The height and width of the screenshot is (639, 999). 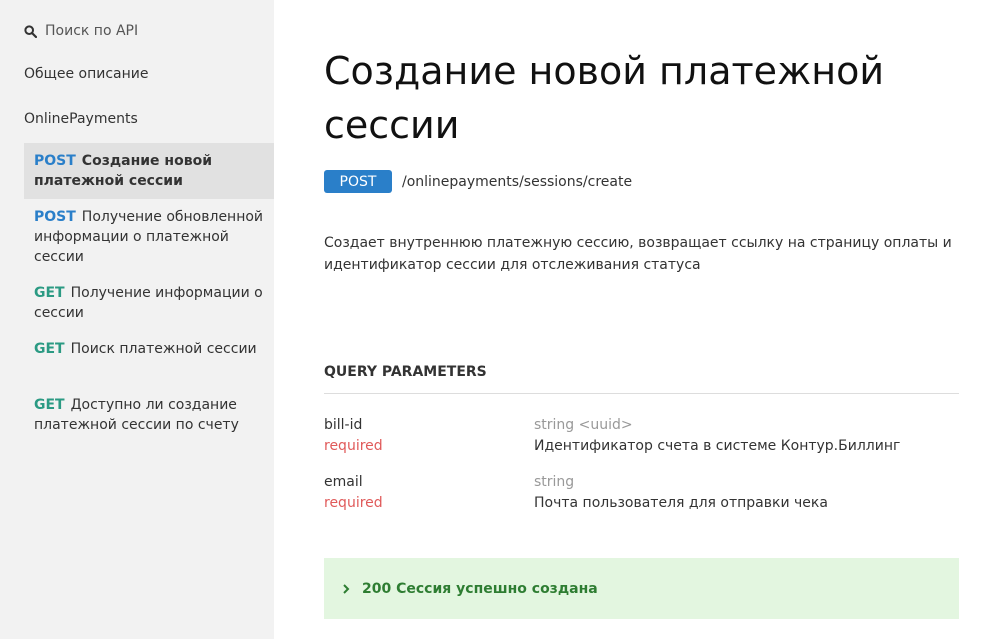 What do you see at coordinates (641, 588) in the screenshot?
I see `response-200-toggle: 200 Сессия успешно создана` at bounding box center [641, 588].